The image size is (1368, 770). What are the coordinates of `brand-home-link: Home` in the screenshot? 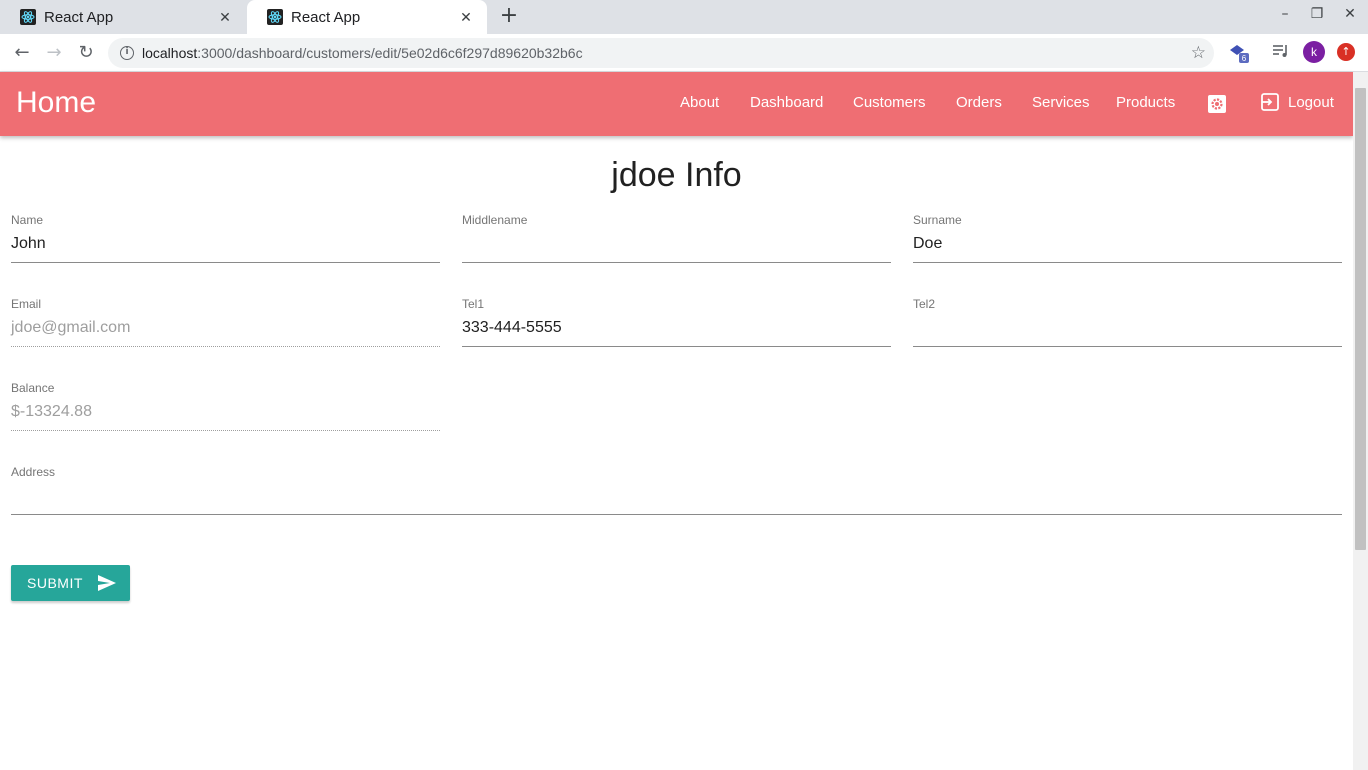 It's located at (56, 103).